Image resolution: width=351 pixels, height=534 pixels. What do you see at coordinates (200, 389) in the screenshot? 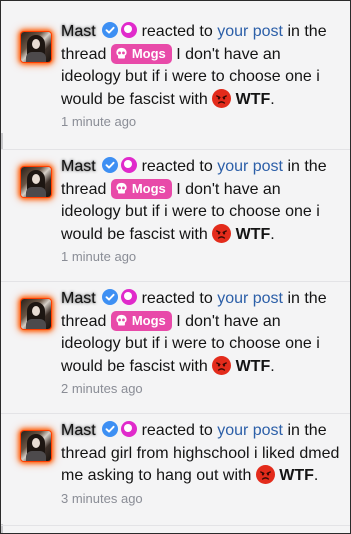
I see `timestamp: 2 minutes ago` at bounding box center [200, 389].